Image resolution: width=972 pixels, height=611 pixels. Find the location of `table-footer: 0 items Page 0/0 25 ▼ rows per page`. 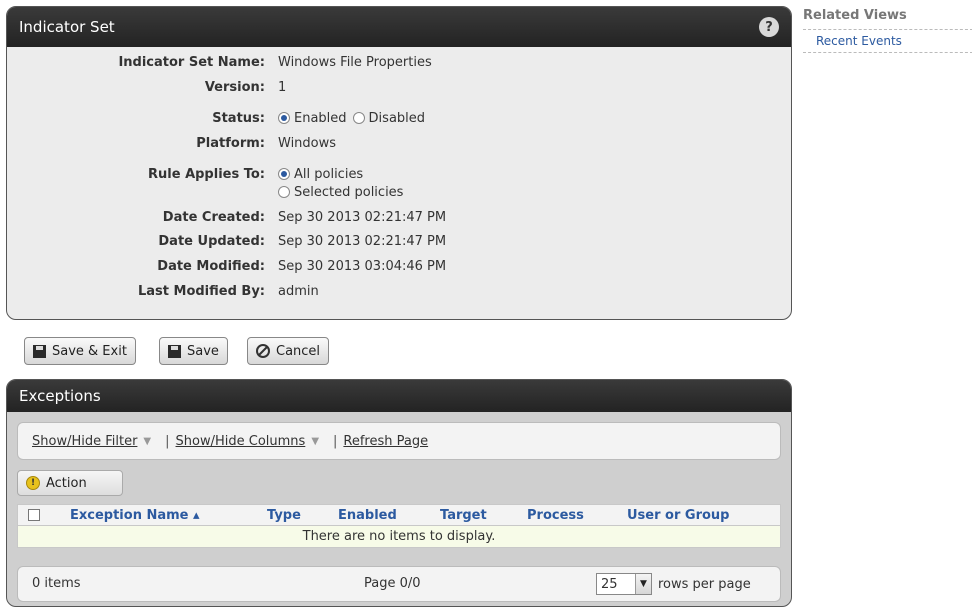

table-footer: 0 items Page 0/0 25 ▼ rows per page is located at coordinates (399, 584).